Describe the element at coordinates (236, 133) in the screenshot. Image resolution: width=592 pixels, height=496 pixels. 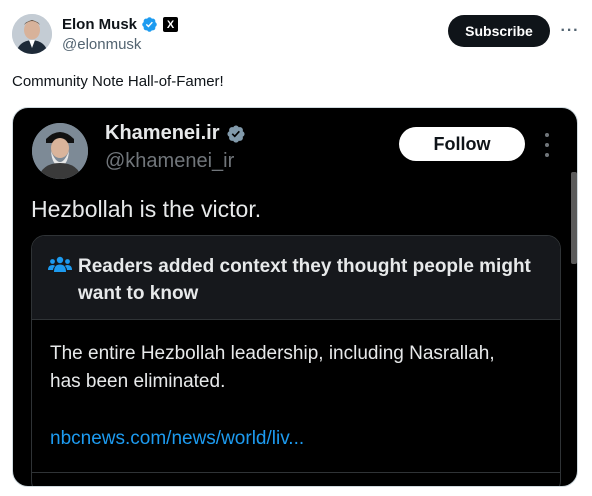
I see `gray-verified-badge-icon` at that location.